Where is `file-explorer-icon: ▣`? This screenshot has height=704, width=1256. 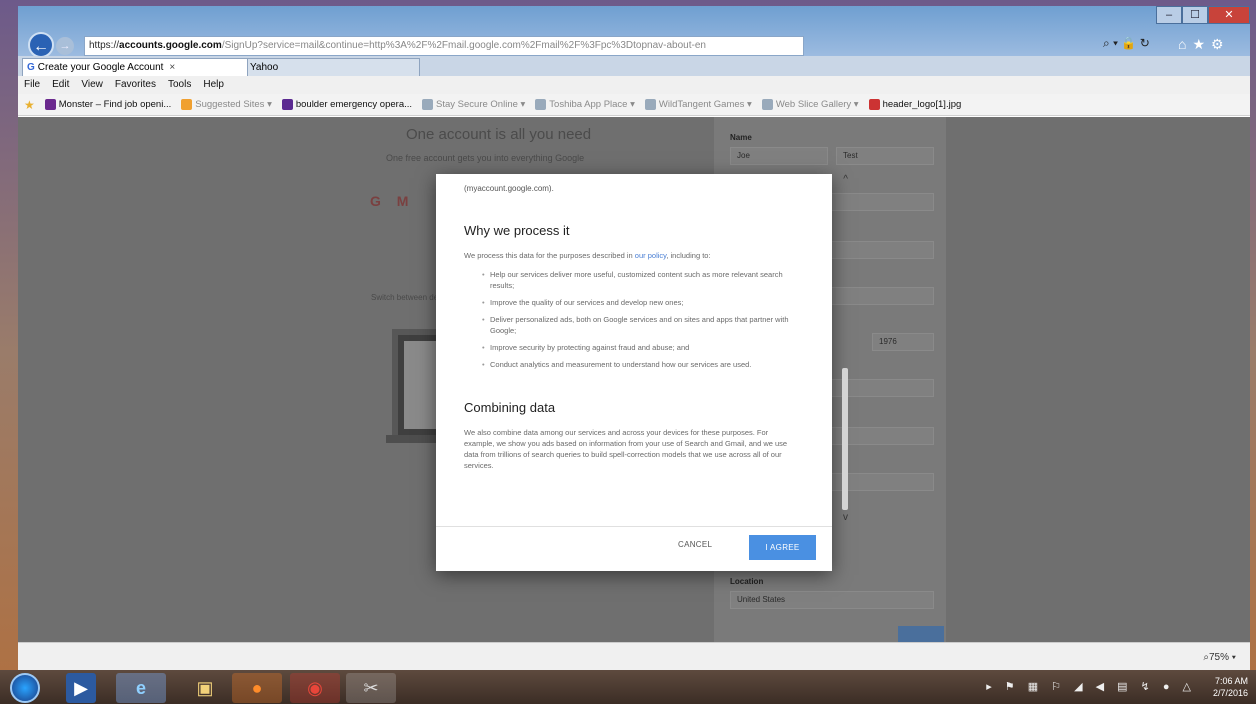
file-explorer-icon: ▣ is located at coordinates (205, 688).